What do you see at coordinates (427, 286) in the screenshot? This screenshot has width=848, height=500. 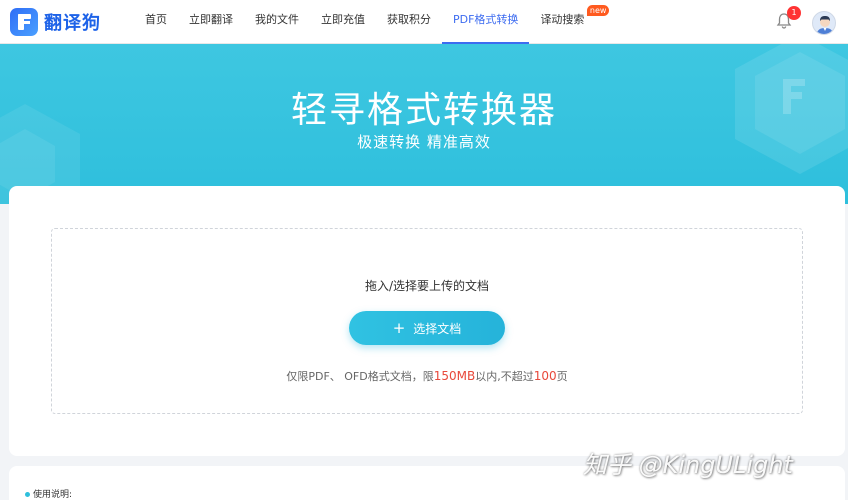 I see `dropzone-hint: 拖入/选择要上传的文档` at bounding box center [427, 286].